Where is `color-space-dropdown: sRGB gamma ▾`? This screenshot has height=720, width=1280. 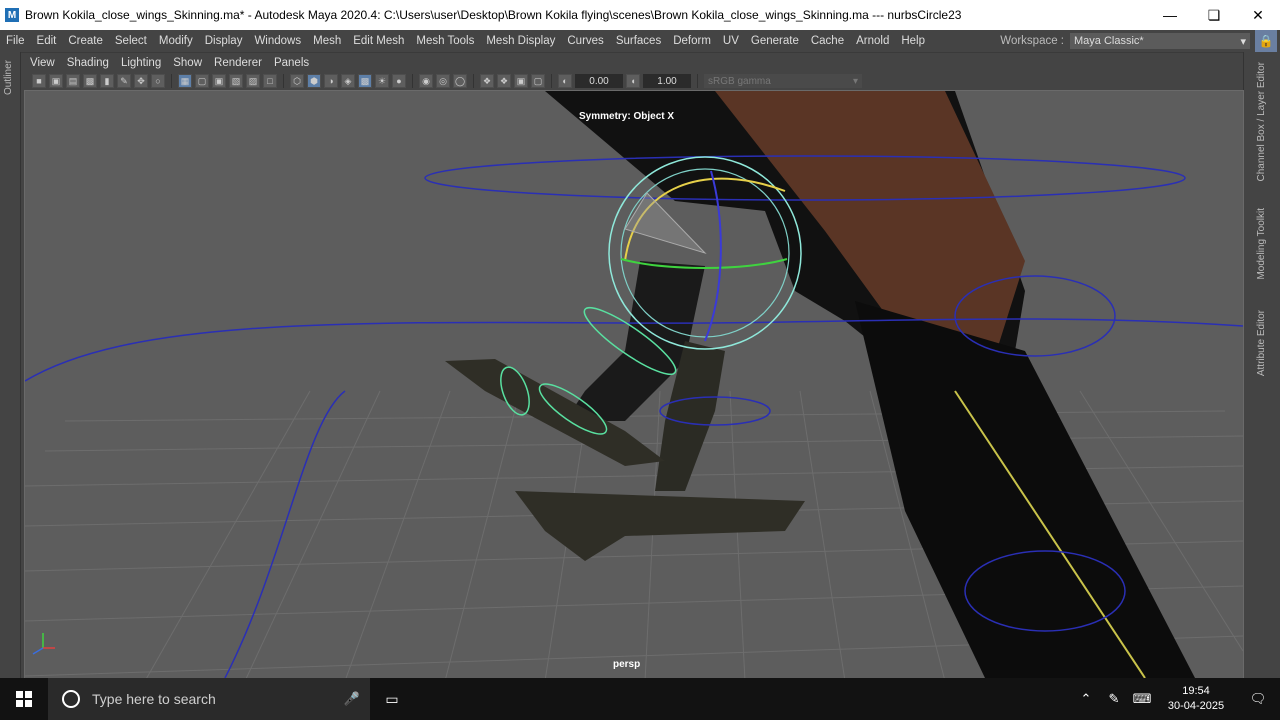 color-space-dropdown: sRGB gamma ▾ is located at coordinates (783, 81).